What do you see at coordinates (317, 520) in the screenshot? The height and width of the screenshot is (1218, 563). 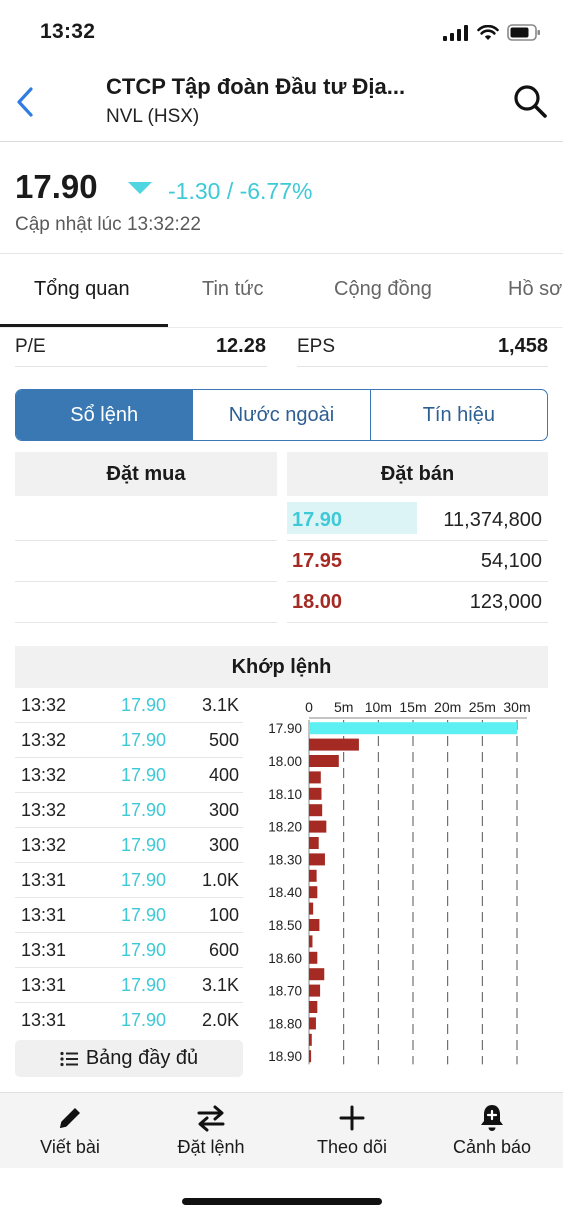 I see `sell-price: 17.90` at bounding box center [317, 520].